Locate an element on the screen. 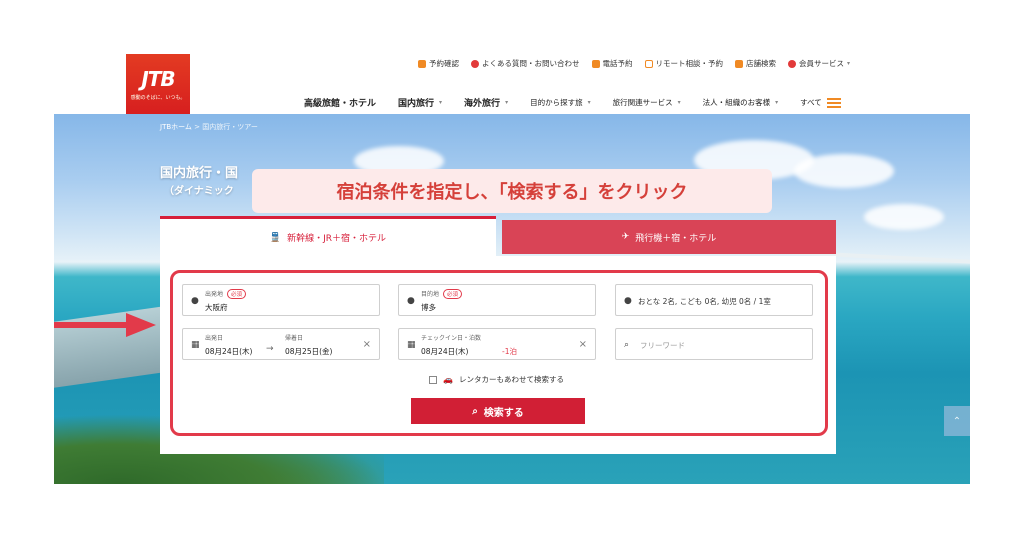  chevron-up-icon: ⌃ is located at coordinates (957, 421).